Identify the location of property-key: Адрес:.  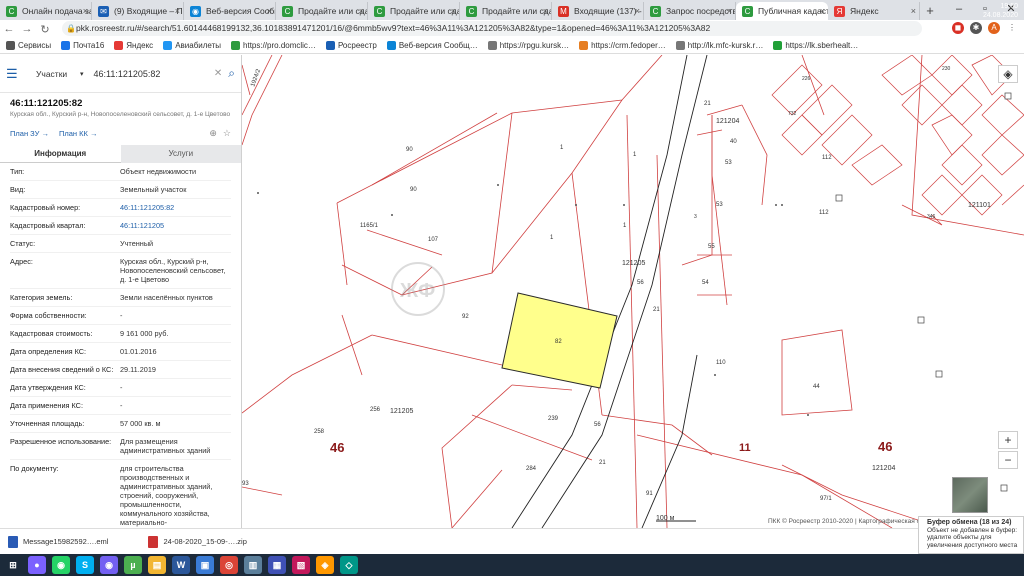
(21, 261).